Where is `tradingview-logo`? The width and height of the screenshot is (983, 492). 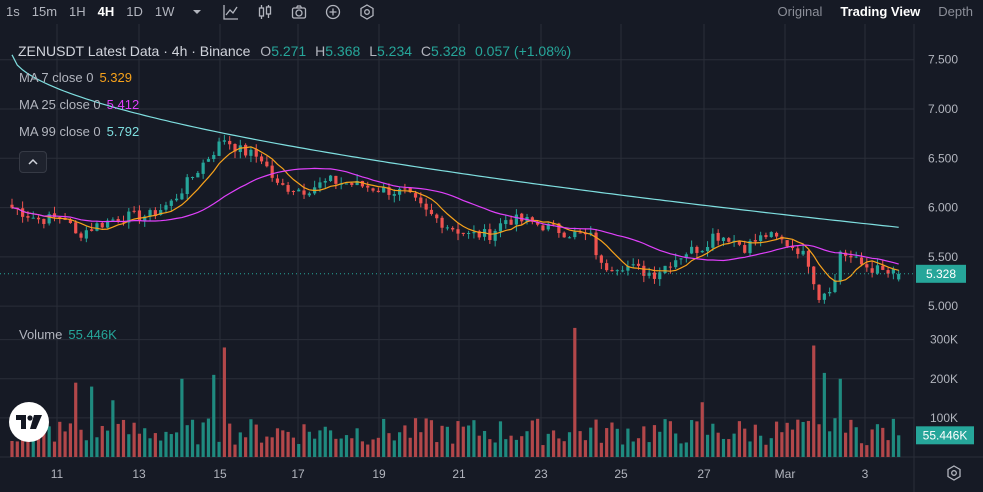
tradingview-logo is located at coordinates (29, 422).